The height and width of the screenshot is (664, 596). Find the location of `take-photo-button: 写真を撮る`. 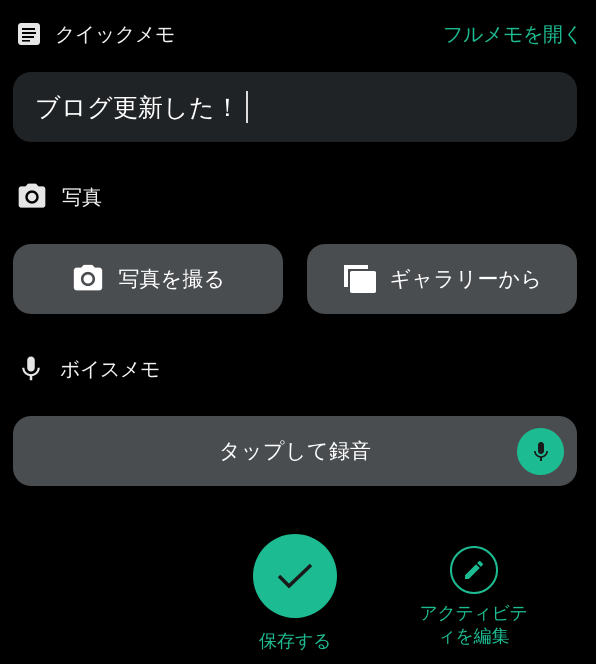

take-photo-button: 写真を撮る is located at coordinates (148, 279).